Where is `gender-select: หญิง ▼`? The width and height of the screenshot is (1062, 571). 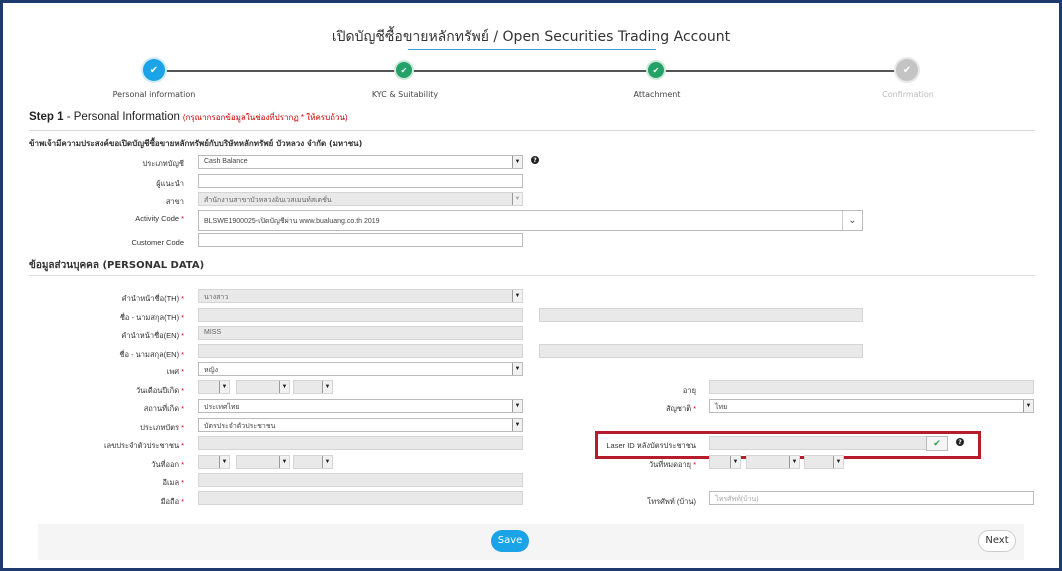 gender-select: หญิง ▼ is located at coordinates (360, 369).